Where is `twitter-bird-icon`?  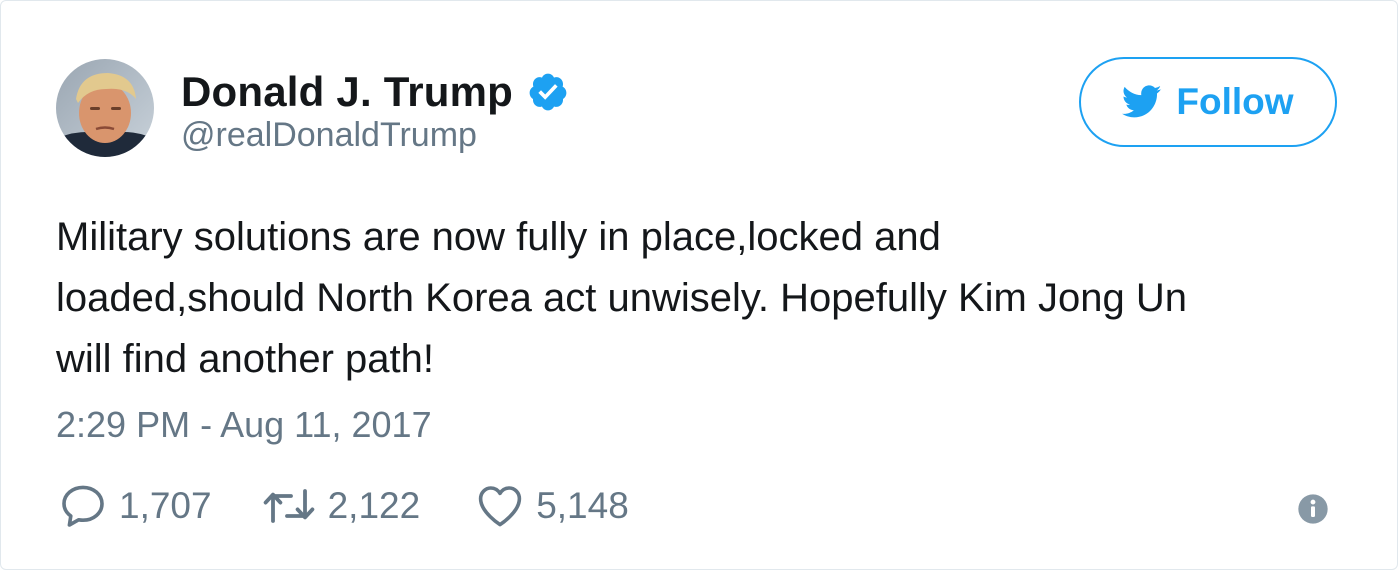
twitter-bird-icon is located at coordinates (1142, 102).